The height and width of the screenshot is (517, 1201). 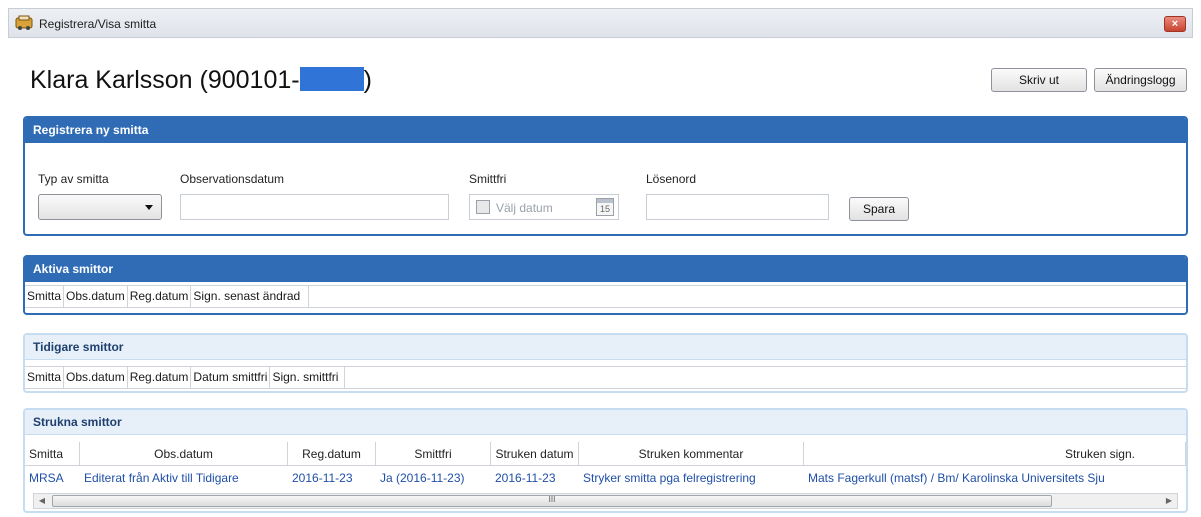 What do you see at coordinates (669, 478) in the screenshot?
I see `table-cell: Stryker smitta pga felregistrering` at bounding box center [669, 478].